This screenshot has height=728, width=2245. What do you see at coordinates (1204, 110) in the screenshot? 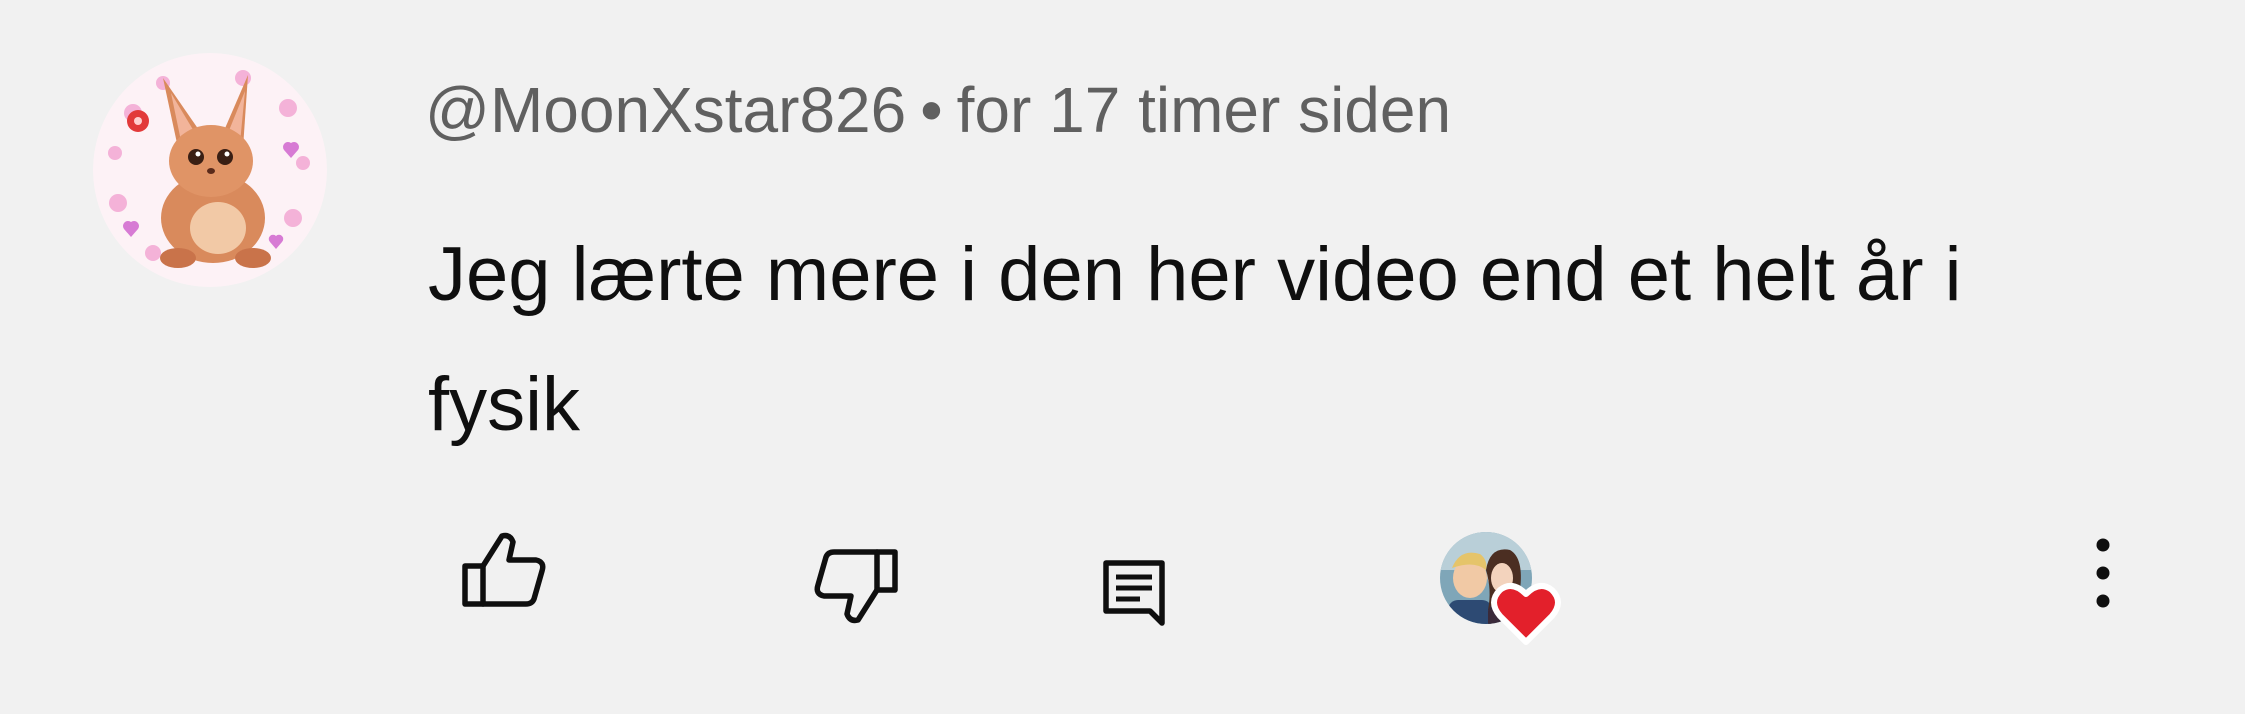
I see `comment-timestamp: for 17 timer siden` at bounding box center [1204, 110].